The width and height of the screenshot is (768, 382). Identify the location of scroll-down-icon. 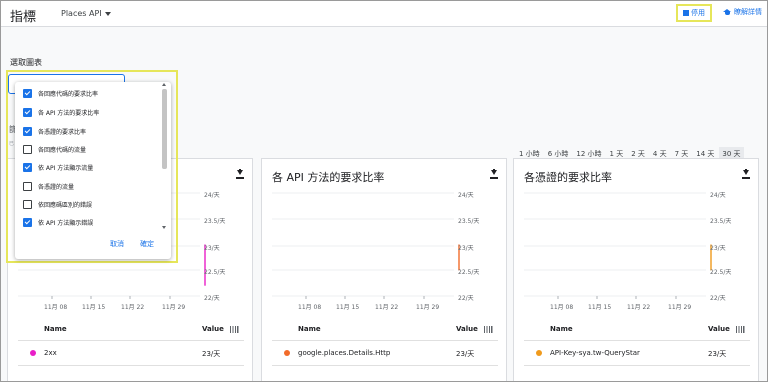
(164, 227).